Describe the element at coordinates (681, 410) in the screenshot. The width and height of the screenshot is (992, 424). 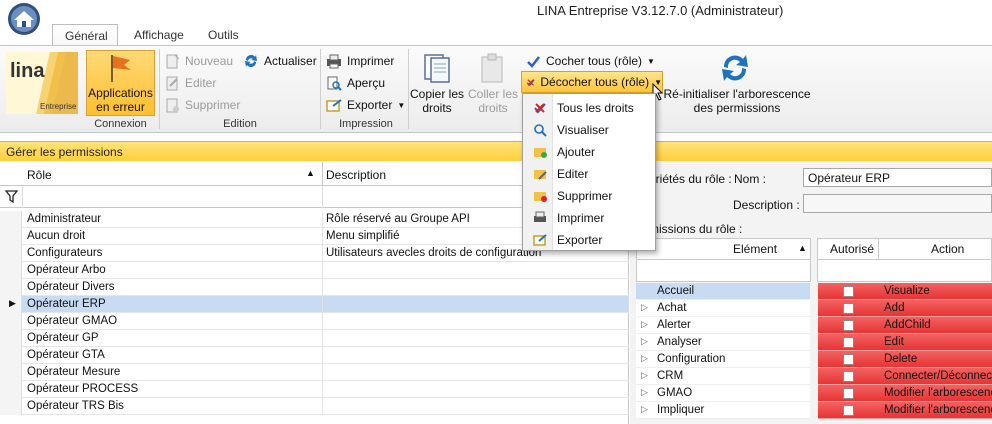
I see `tree-item-label: Impliquer` at that location.